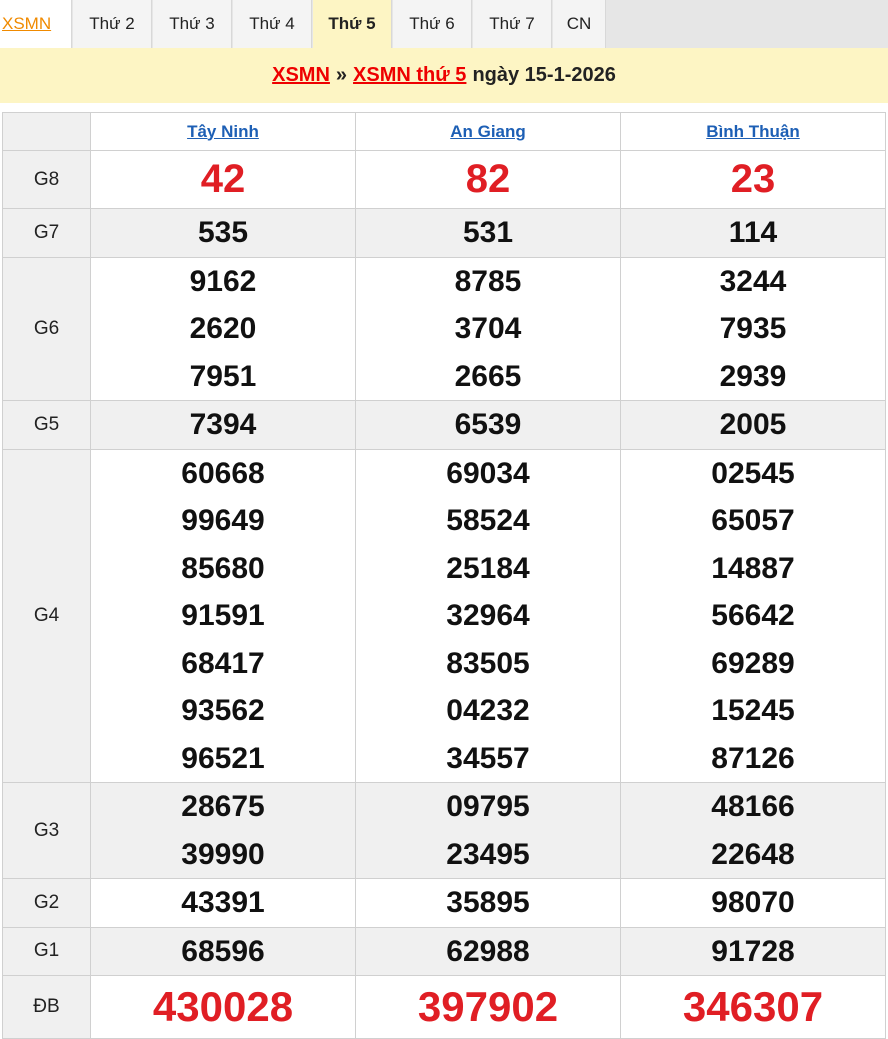 This screenshot has width=888, height=1039. I want to click on prize-row: G8 42 82 23, so click(444, 179).